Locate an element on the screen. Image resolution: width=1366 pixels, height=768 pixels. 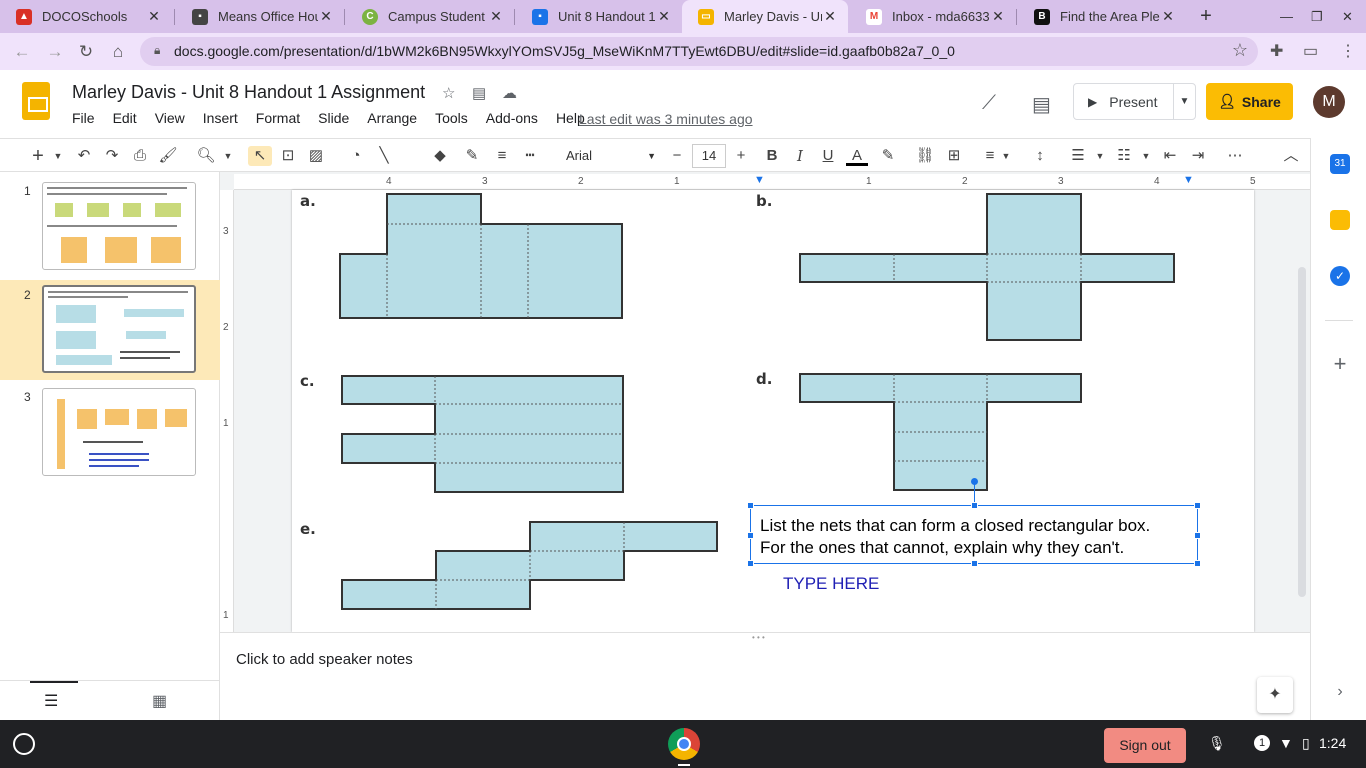
italic-icon: I is located at coordinates (800, 156).